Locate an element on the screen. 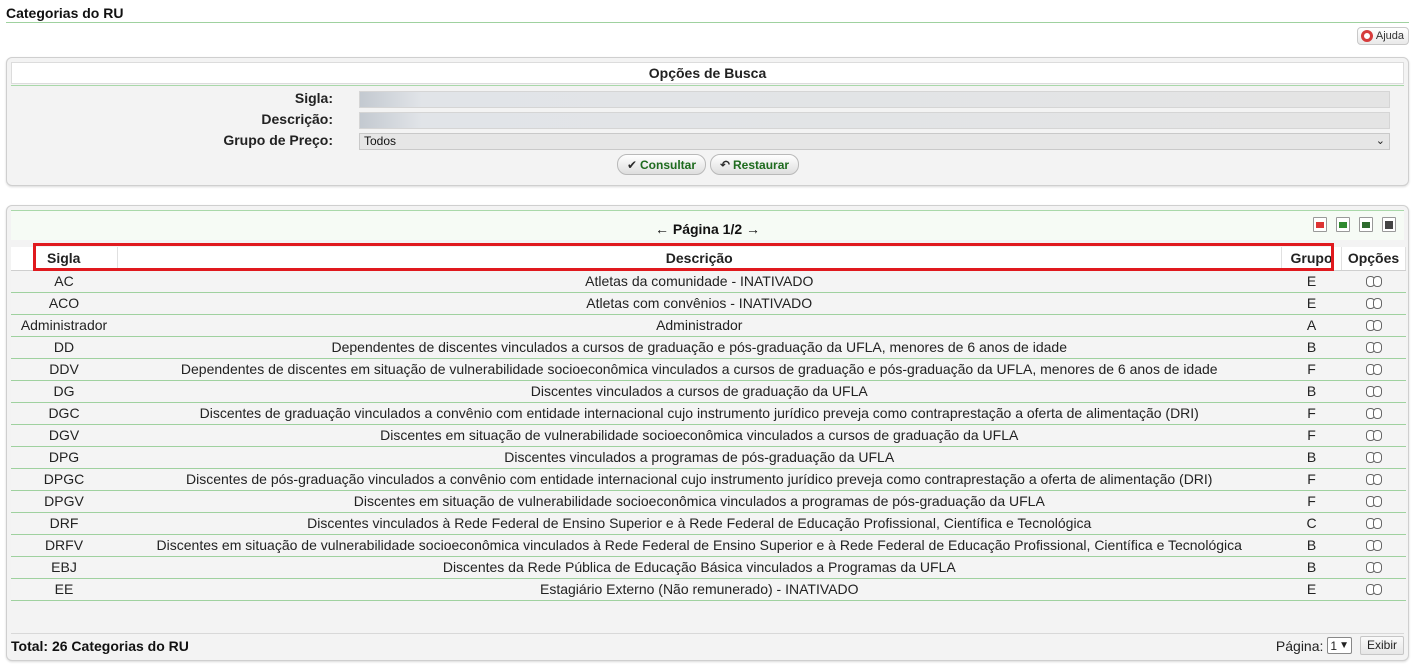  help-label: Ajuda is located at coordinates (1389, 36).